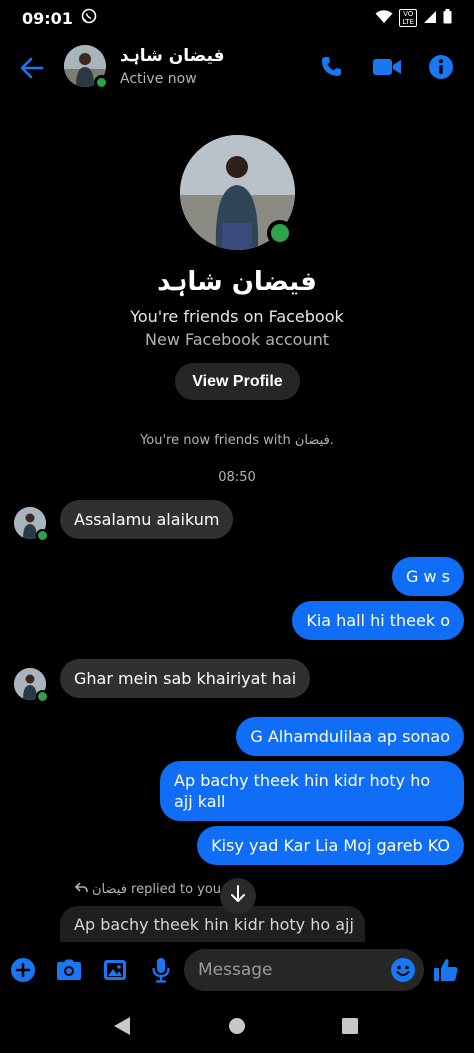 This screenshot has width=474, height=1053. What do you see at coordinates (161, 970) in the screenshot?
I see `microphone-icon` at bounding box center [161, 970].